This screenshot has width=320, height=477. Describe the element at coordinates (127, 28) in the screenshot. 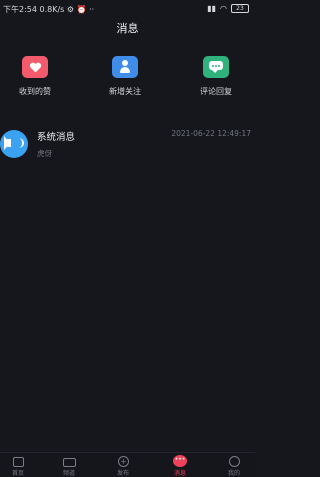

I see `page-title: 消息` at that location.